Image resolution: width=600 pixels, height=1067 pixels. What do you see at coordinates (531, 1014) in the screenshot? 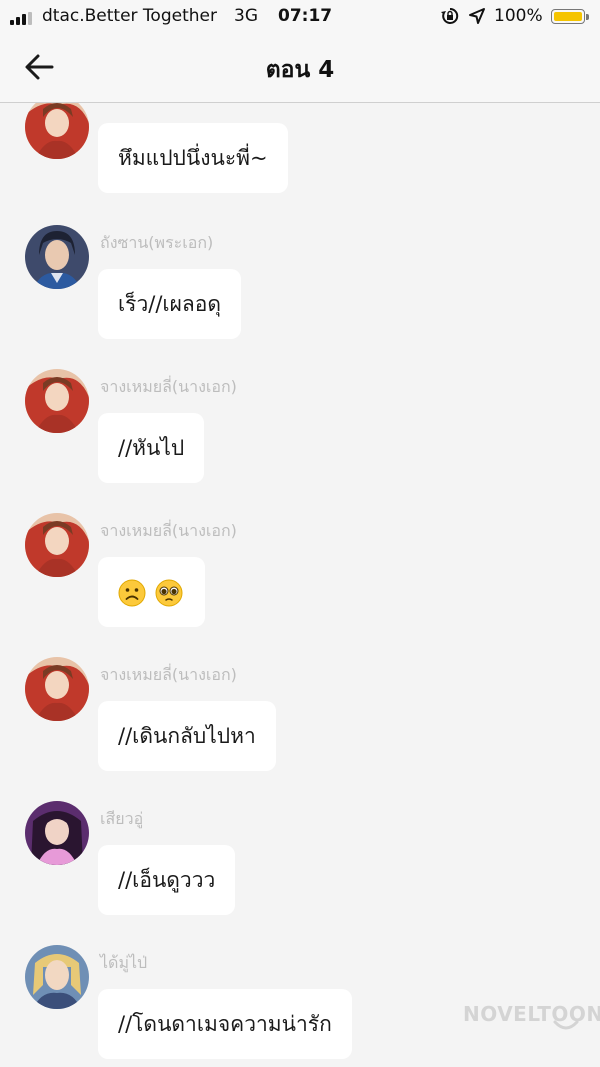
I see `noveltoon-watermark: NOVELTOON` at bounding box center [531, 1014].